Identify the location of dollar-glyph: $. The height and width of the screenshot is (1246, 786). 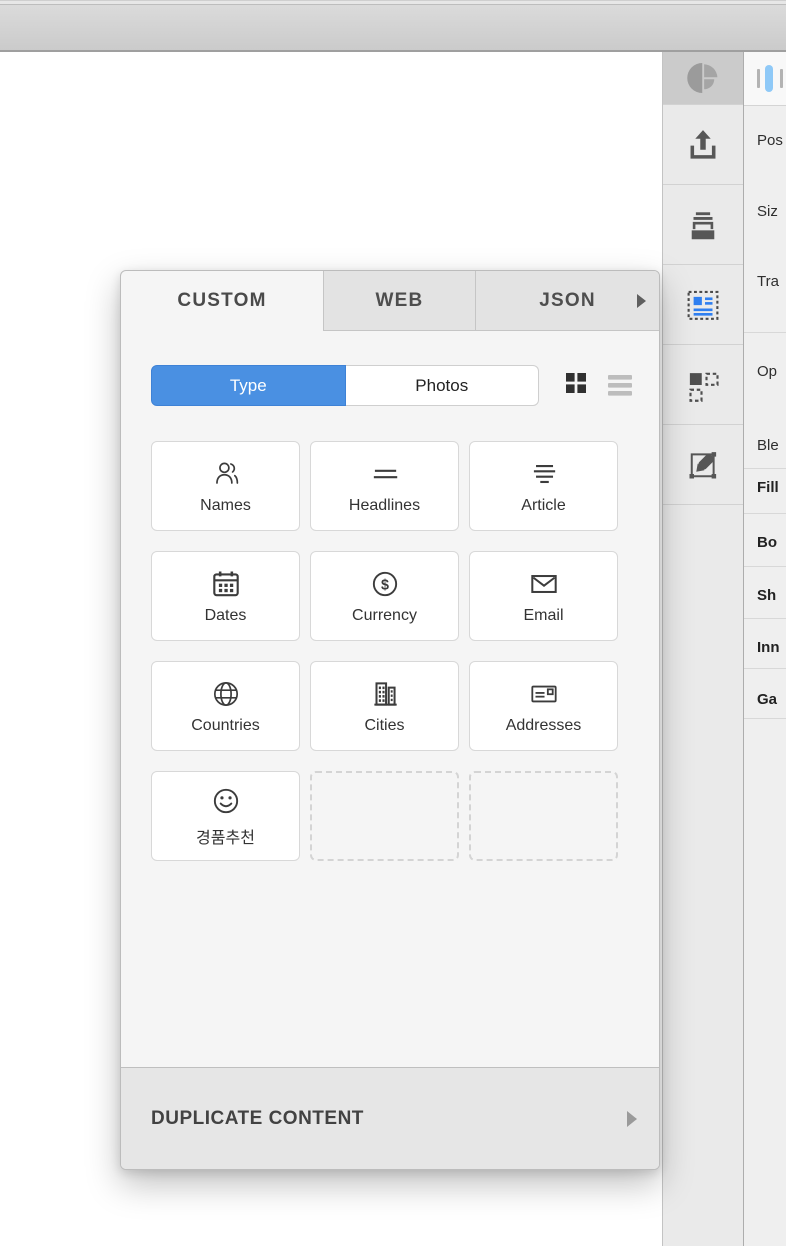
(385, 585).